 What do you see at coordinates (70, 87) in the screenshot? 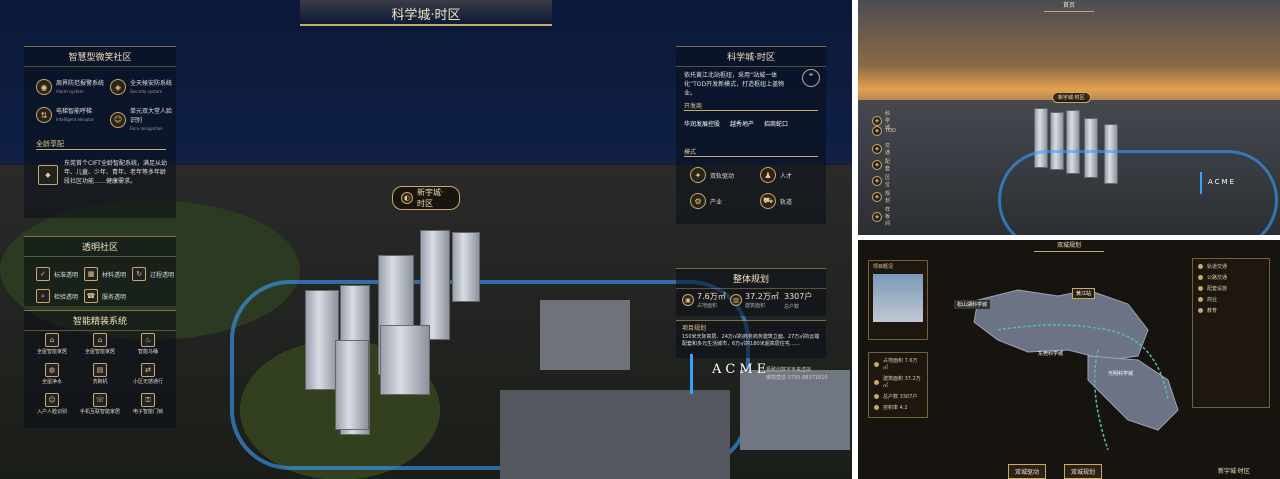
I see `feature-alarm: ◉ 周界防范报警系统 Alarm system` at bounding box center [70, 87].